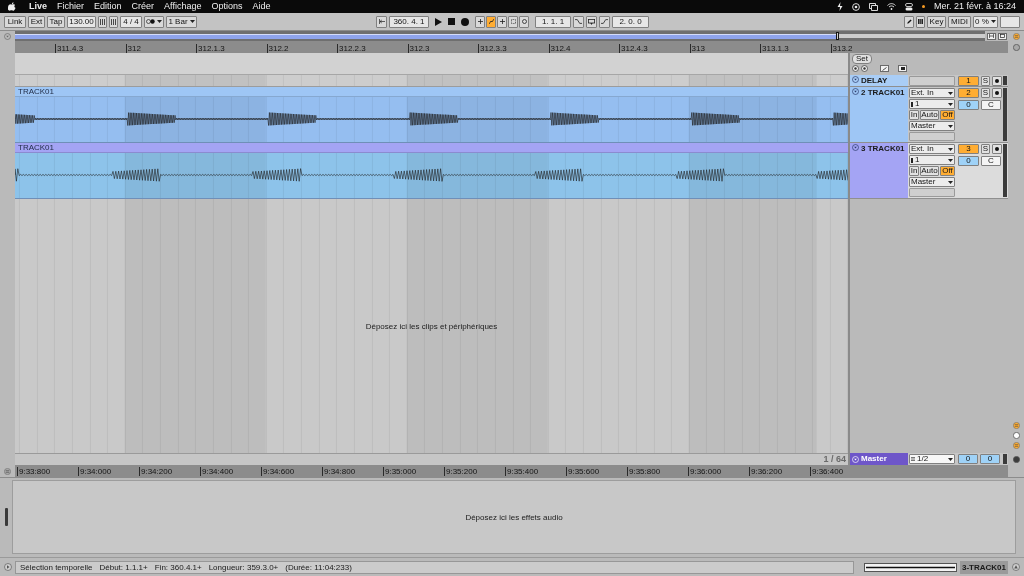 The image size is (1024, 576). What do you see at coordinates (154, 21) in the screenshot?
I see `metronome-dropdown` at bounding box center [154, 21].